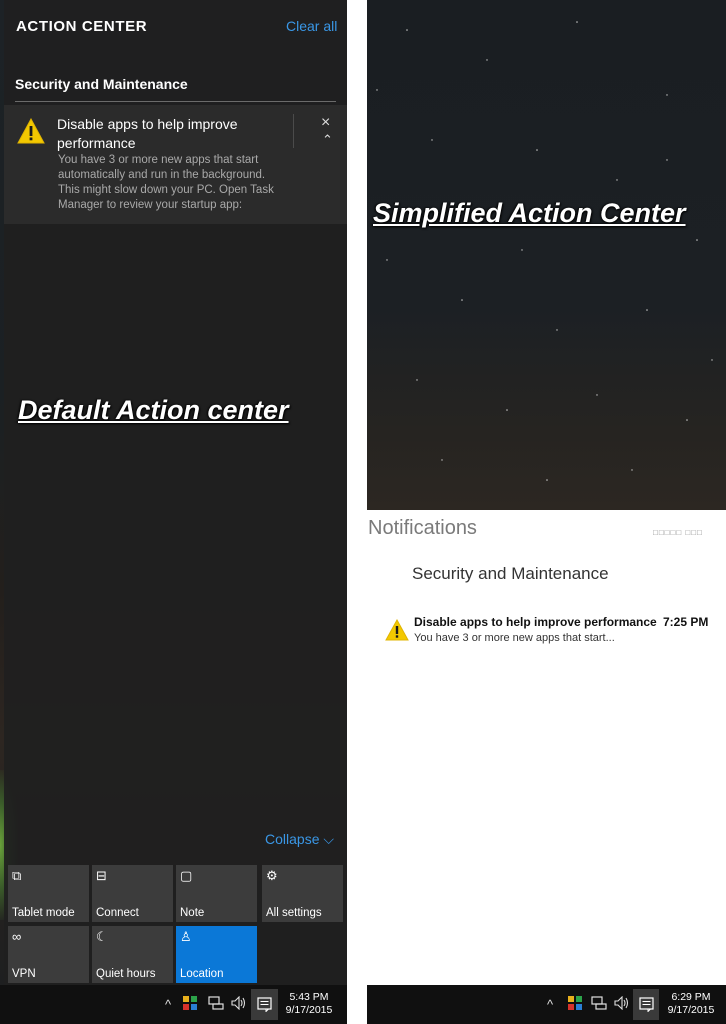 The width and height of the screenshot is (726, 1024). Describe the element at coordinates (529, 213) in the screenshot. I see `simplified-action-center-label: Simplified Action Center` at that location.